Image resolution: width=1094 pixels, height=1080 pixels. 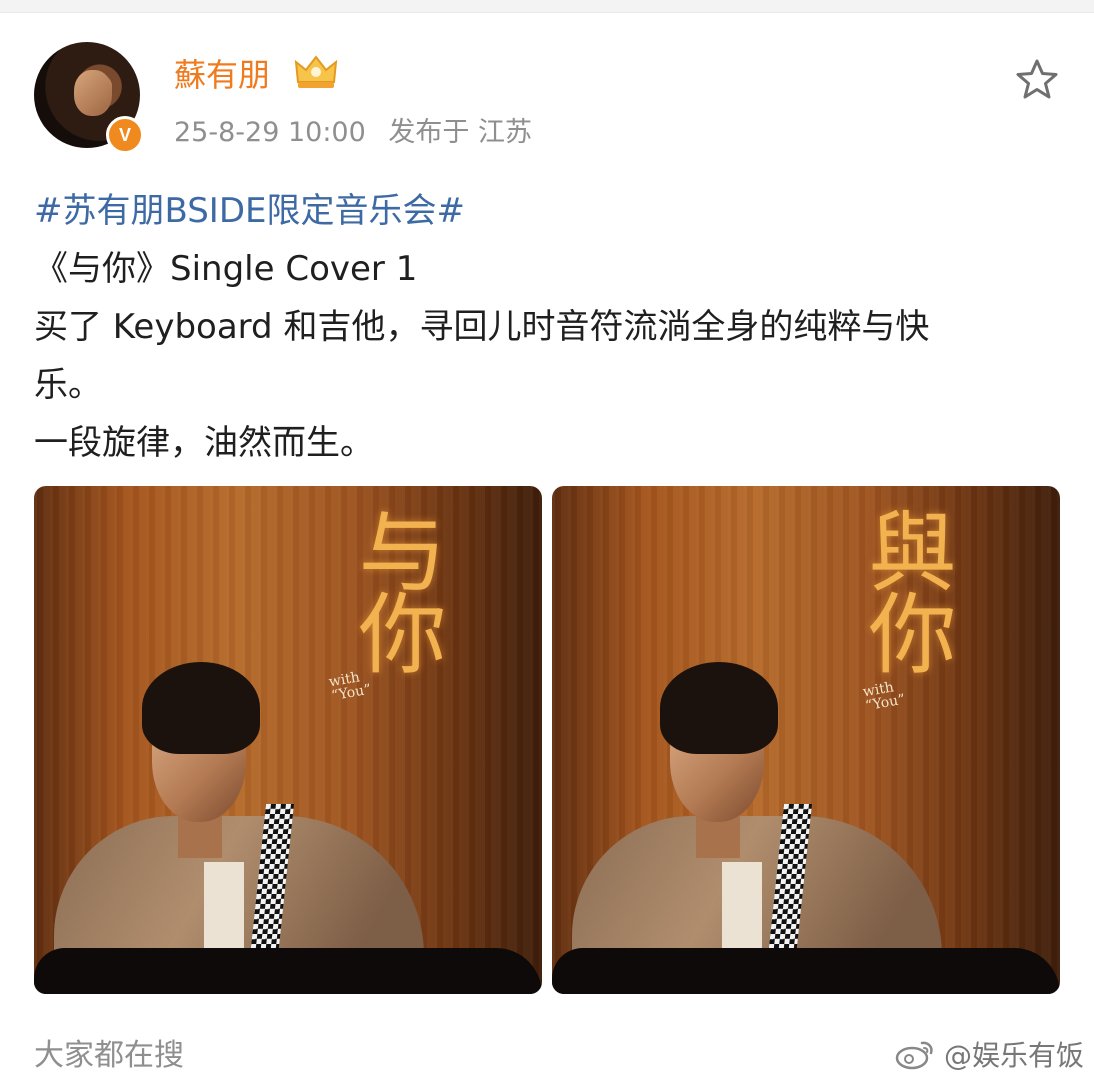 I want to click on top-divider, so click(x=547, y=6).